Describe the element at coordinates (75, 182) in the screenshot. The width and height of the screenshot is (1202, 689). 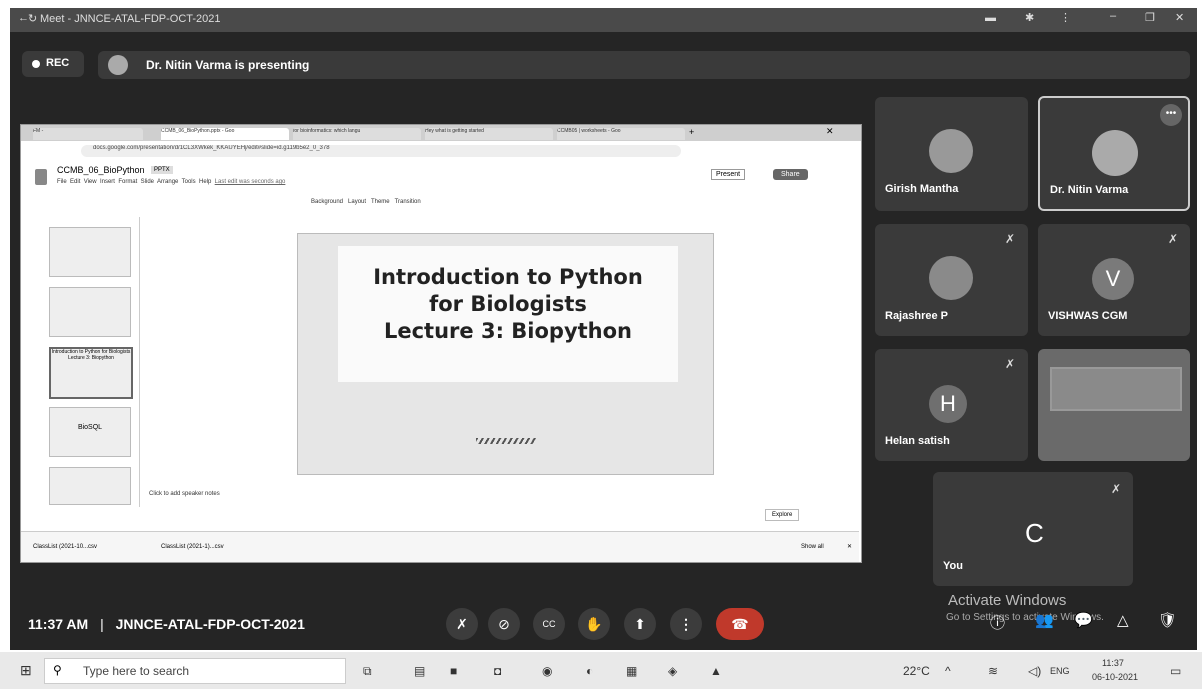
I see `menu-edit: Edit` at that location.